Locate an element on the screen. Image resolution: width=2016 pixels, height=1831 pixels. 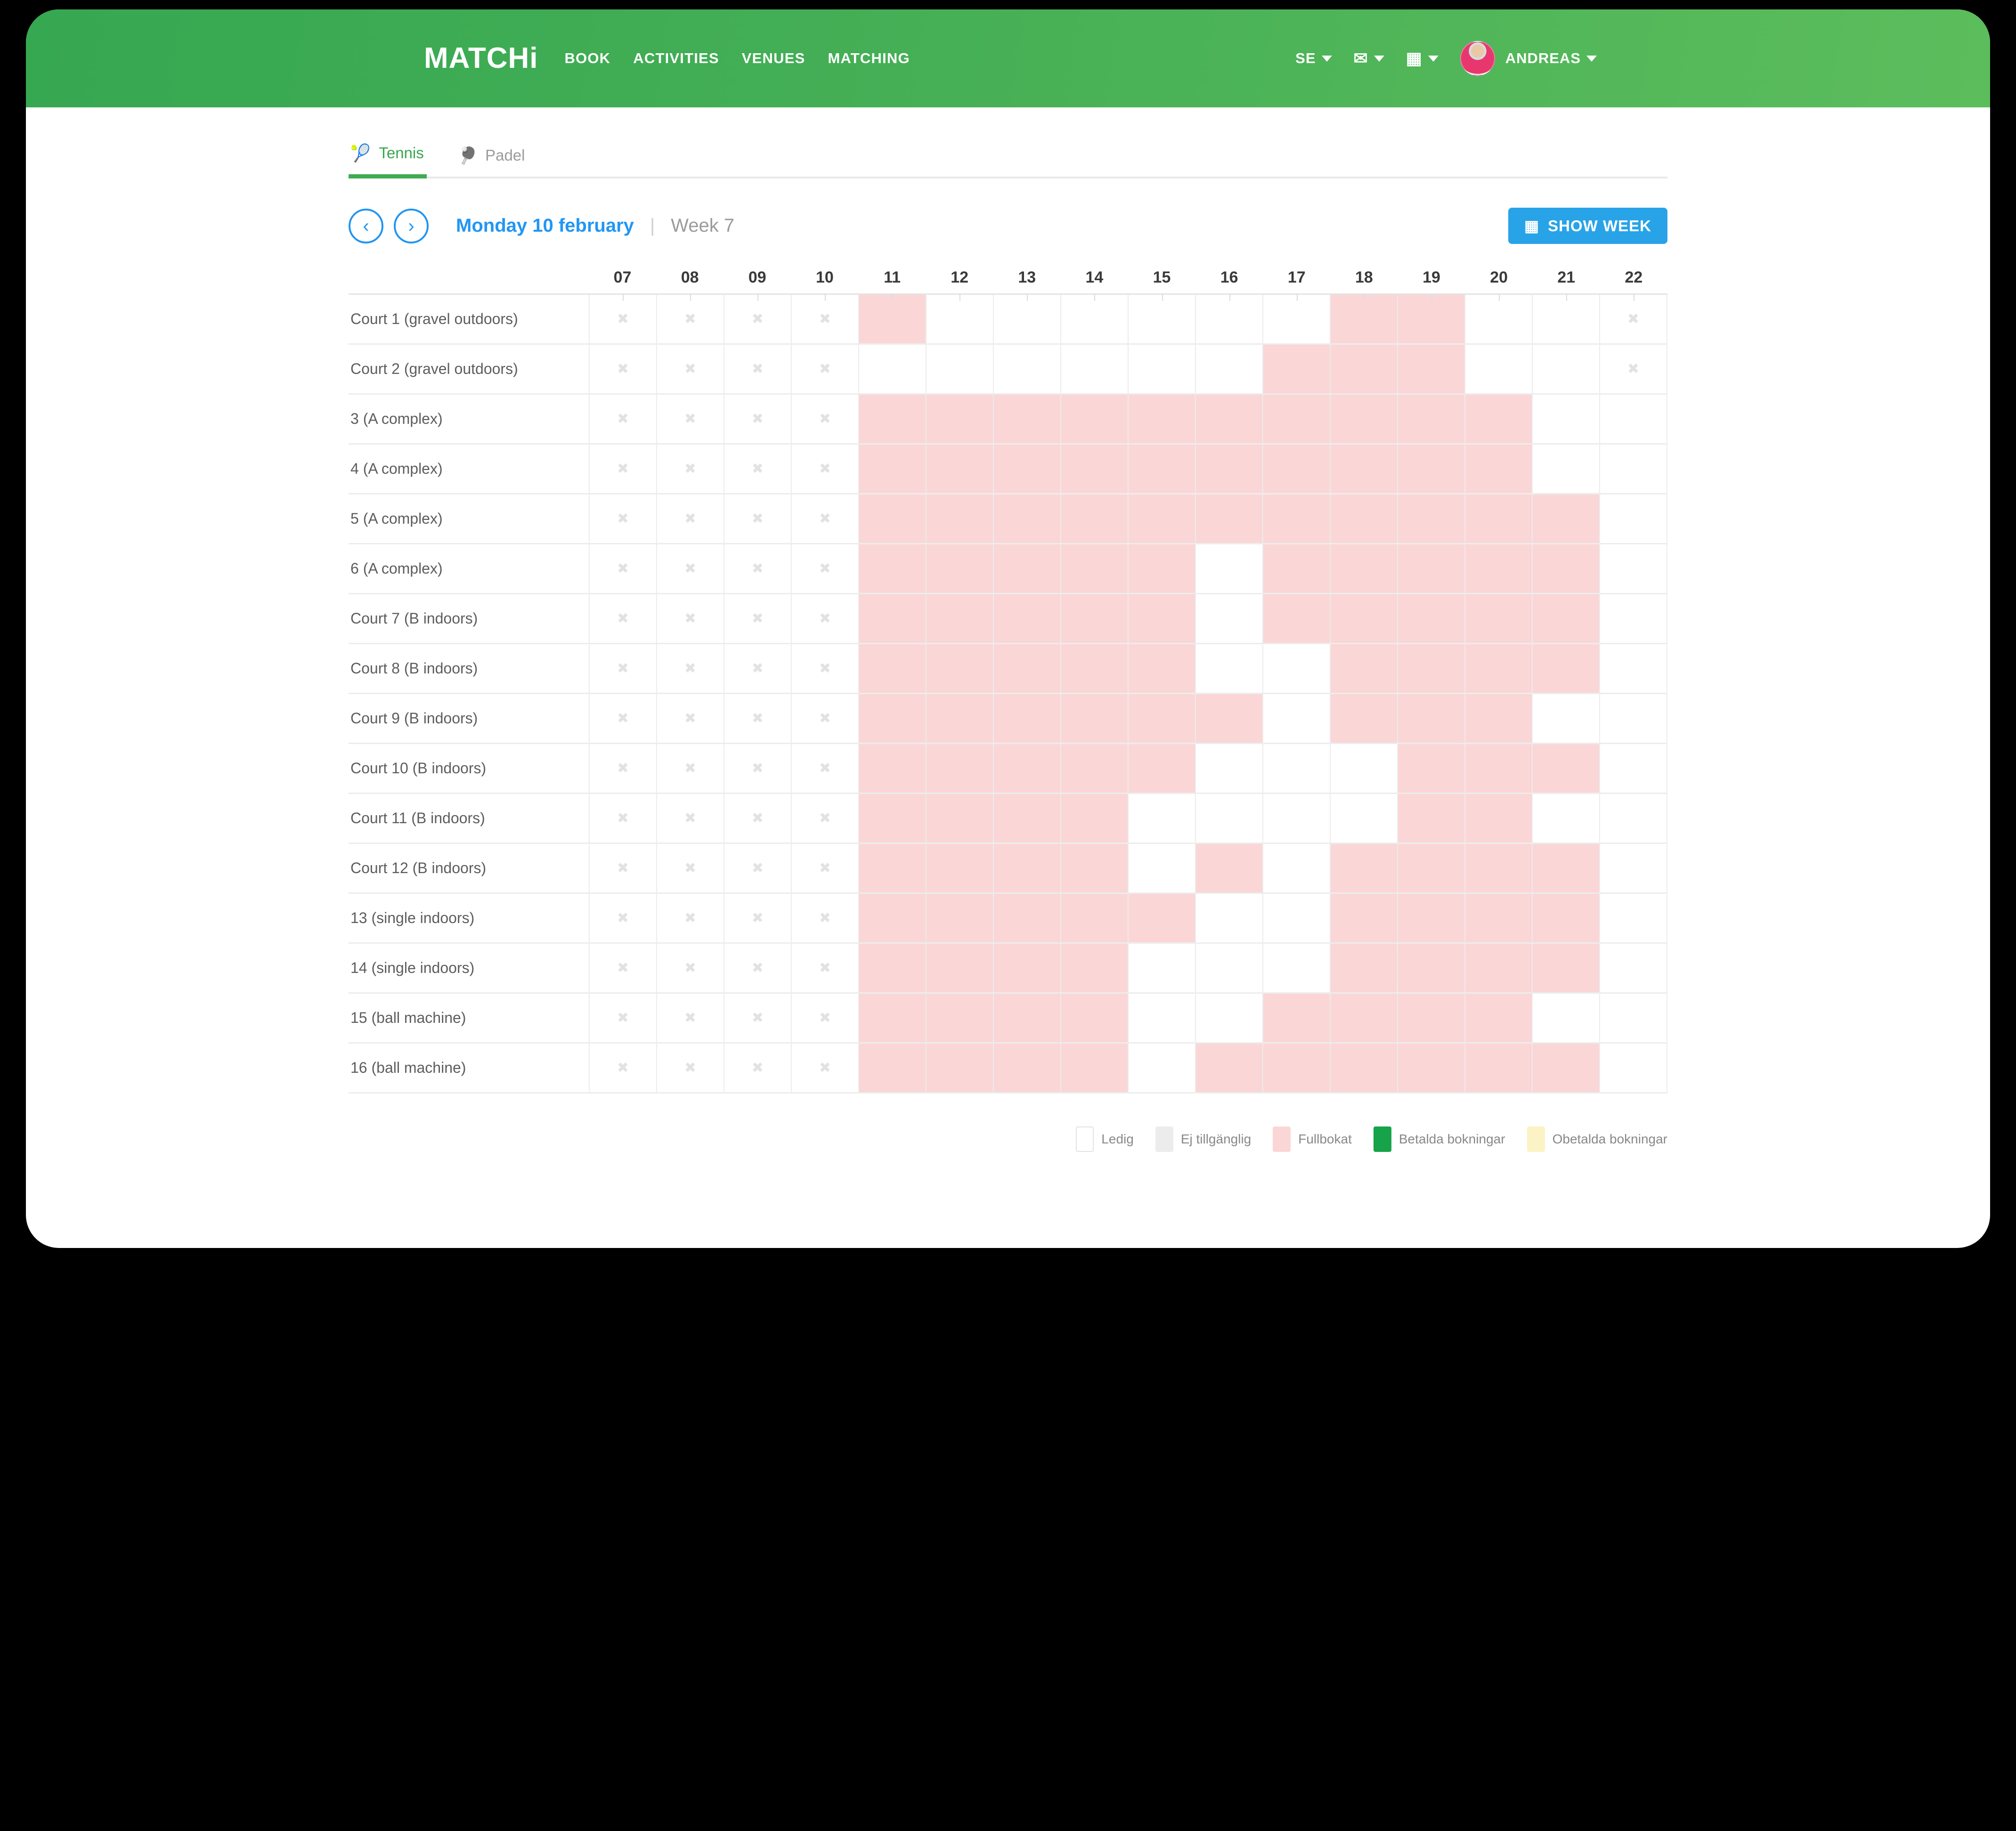
tab-padel: 🏓 Padel is located at coordinates (492, 161).